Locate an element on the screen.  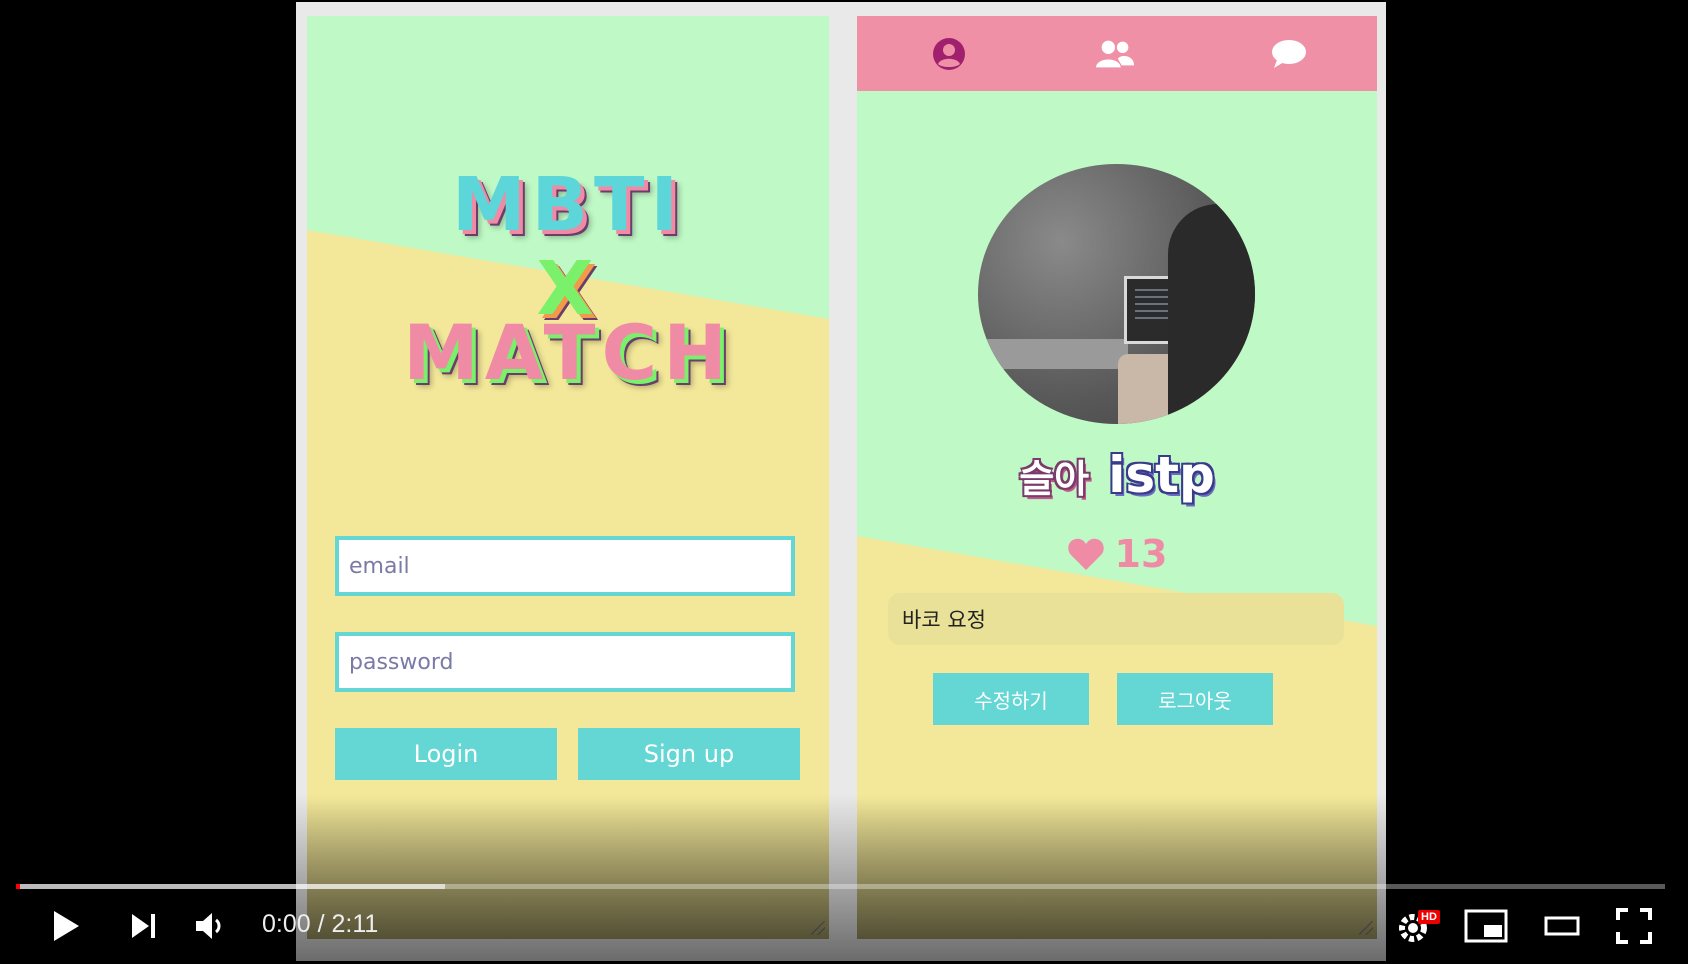
login-button-label: Login is located at coordinates (446, 754).